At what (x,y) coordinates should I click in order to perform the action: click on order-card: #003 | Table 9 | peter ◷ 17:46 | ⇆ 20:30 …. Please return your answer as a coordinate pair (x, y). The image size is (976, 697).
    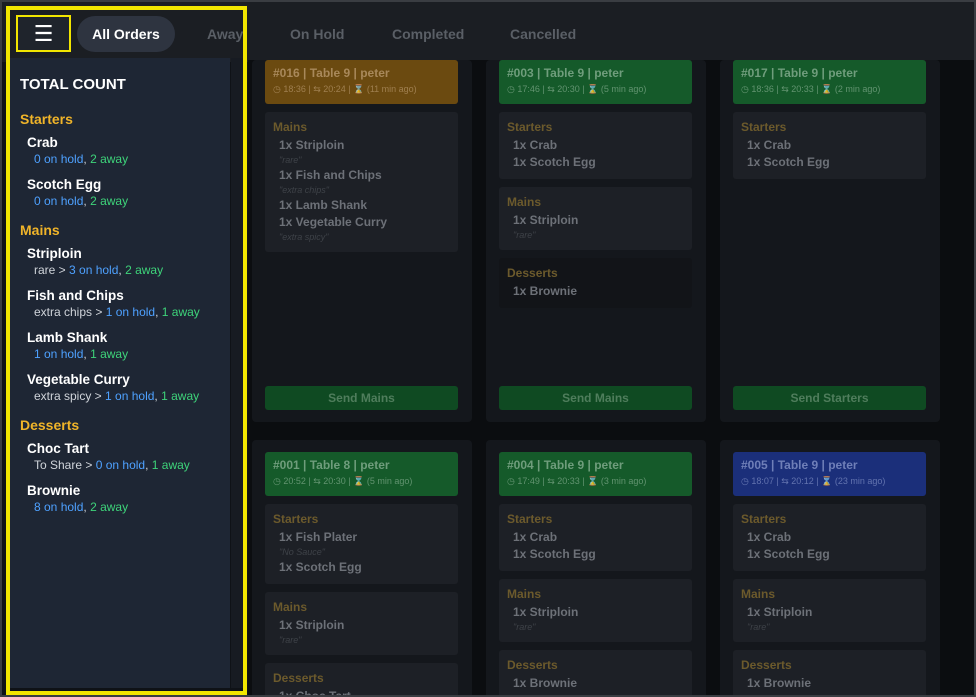
    Looking at the image, I should click on (595, 184).